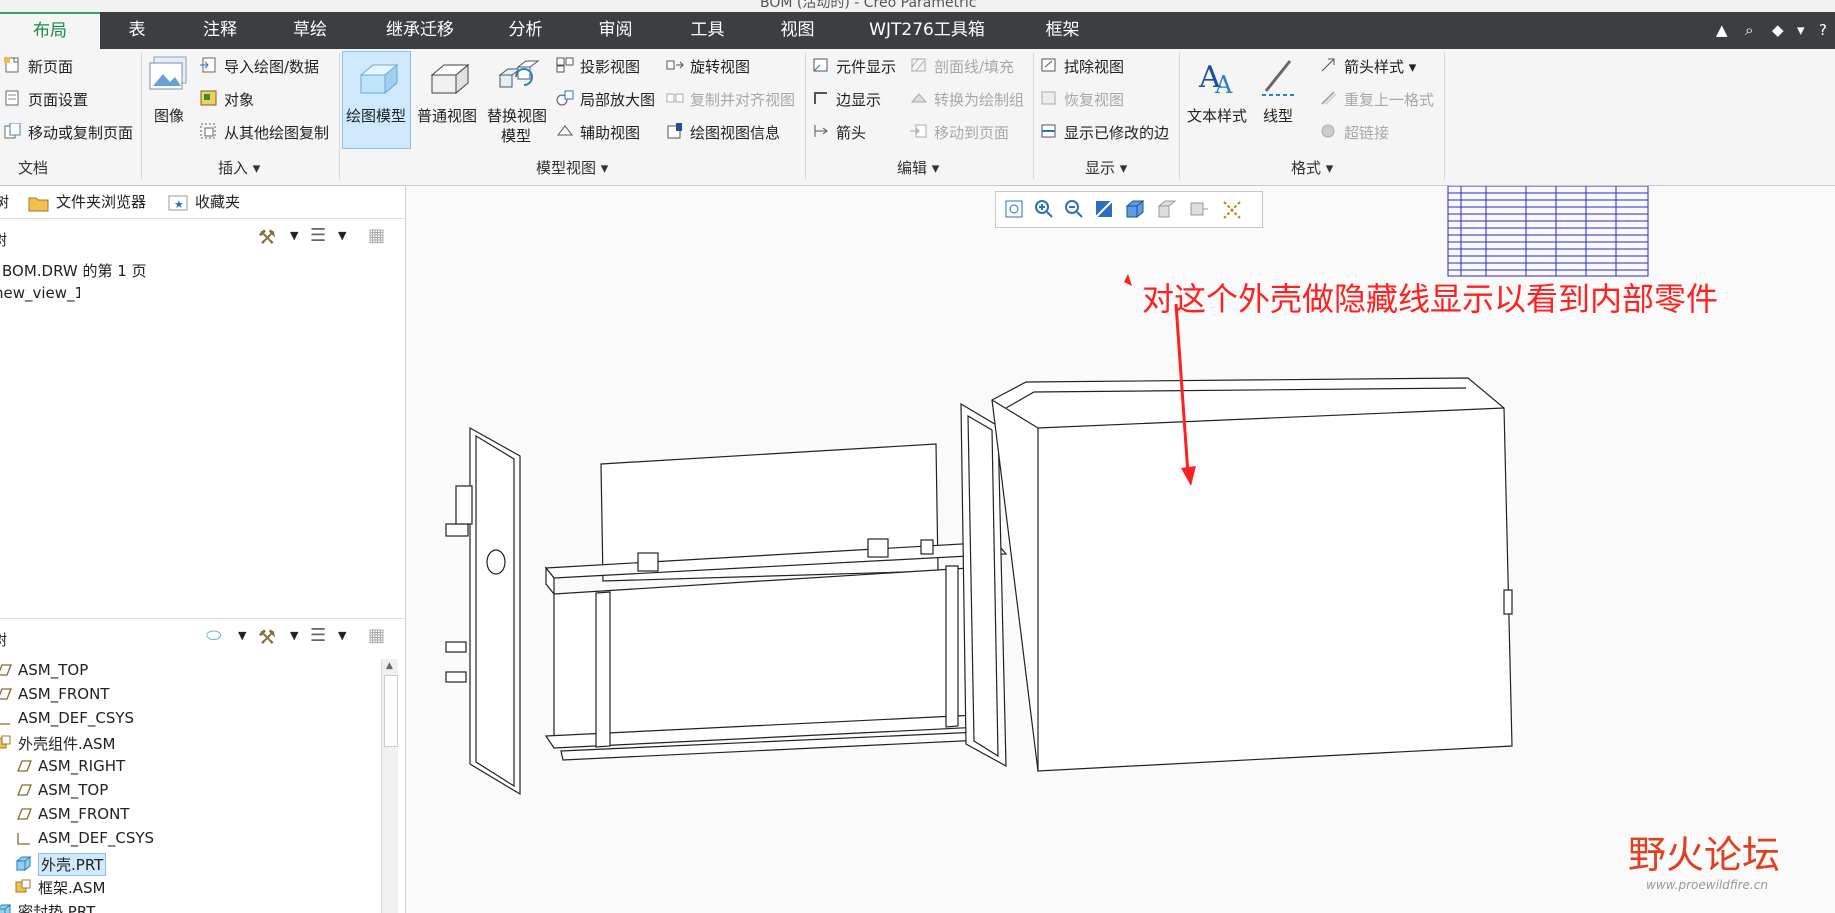 Image resolution: width=1835 pixels, height=913 pixels. Describe the element at coordinates (190, 767) in the screenshot. I see `model-tree-row: ASM_RIGHT` at that location.